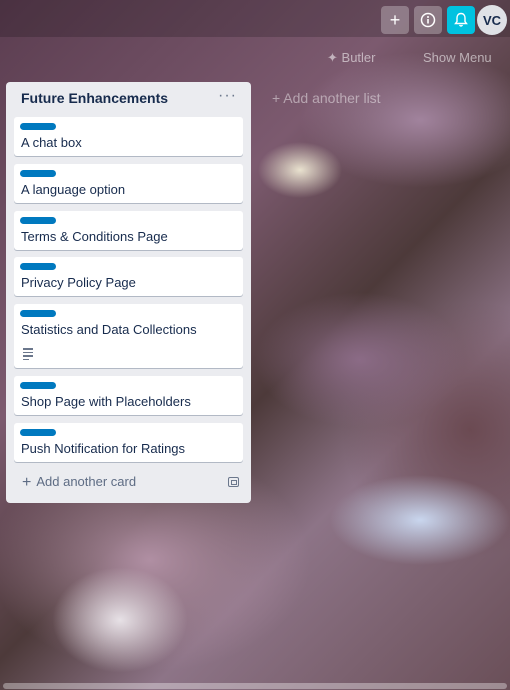 The image size is (510, 690). What do you see at coordinates (255, 18) in the screenshot?
I see `board-header-bar: + VC` at bounding box center [255, 18].